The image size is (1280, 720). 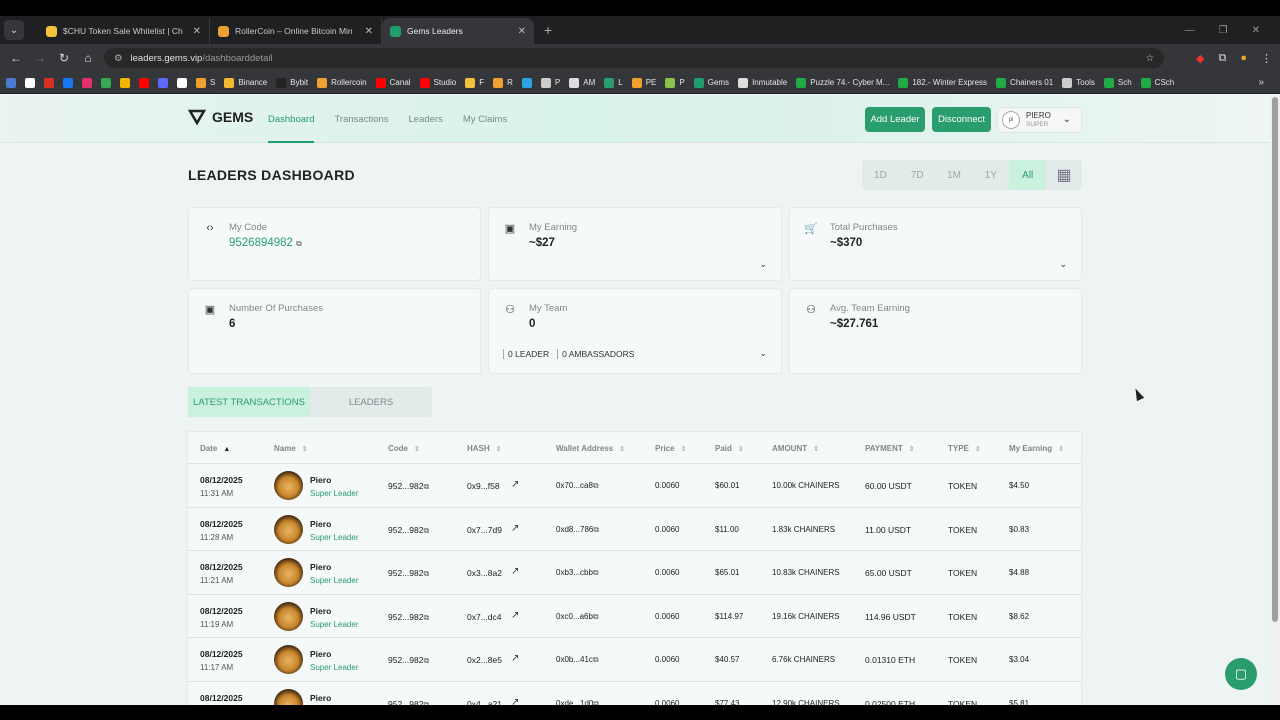 I want to click on bookmark-item: PE, so click(x=643, y=82).